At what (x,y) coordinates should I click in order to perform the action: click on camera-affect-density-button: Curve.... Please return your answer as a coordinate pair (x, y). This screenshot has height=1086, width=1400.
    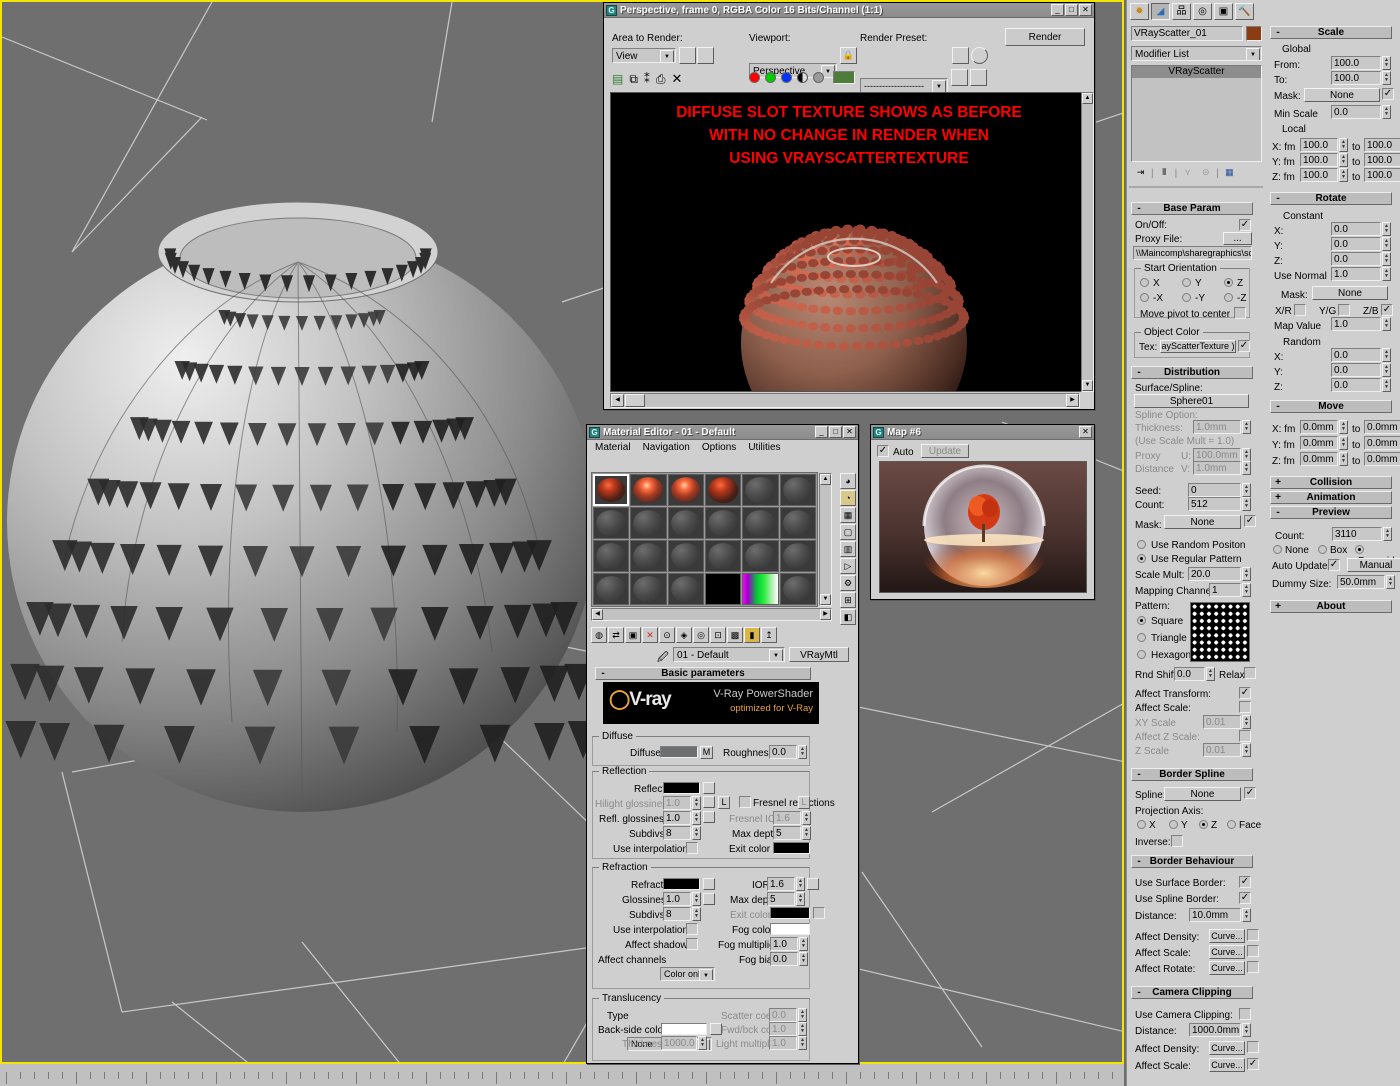
    Looking at the image, I should click on (1227, 1048).